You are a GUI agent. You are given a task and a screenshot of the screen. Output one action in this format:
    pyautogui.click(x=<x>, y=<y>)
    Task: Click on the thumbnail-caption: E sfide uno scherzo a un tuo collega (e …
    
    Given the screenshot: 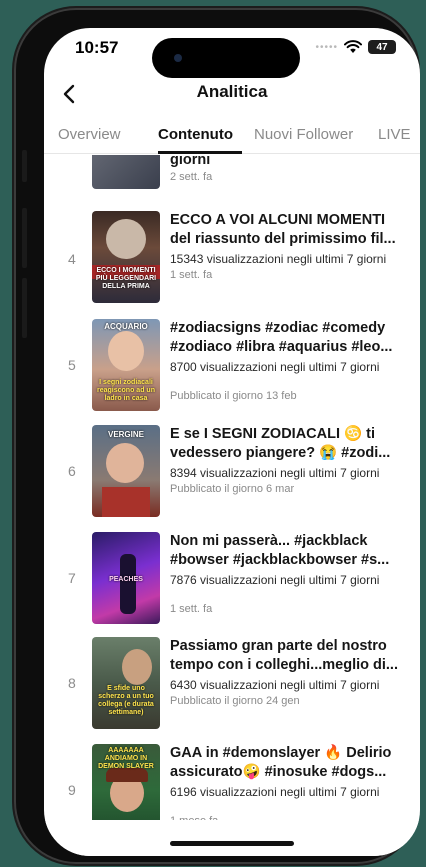 What is the action you would take?
    pyautogui.click(x=126, y=700)
    